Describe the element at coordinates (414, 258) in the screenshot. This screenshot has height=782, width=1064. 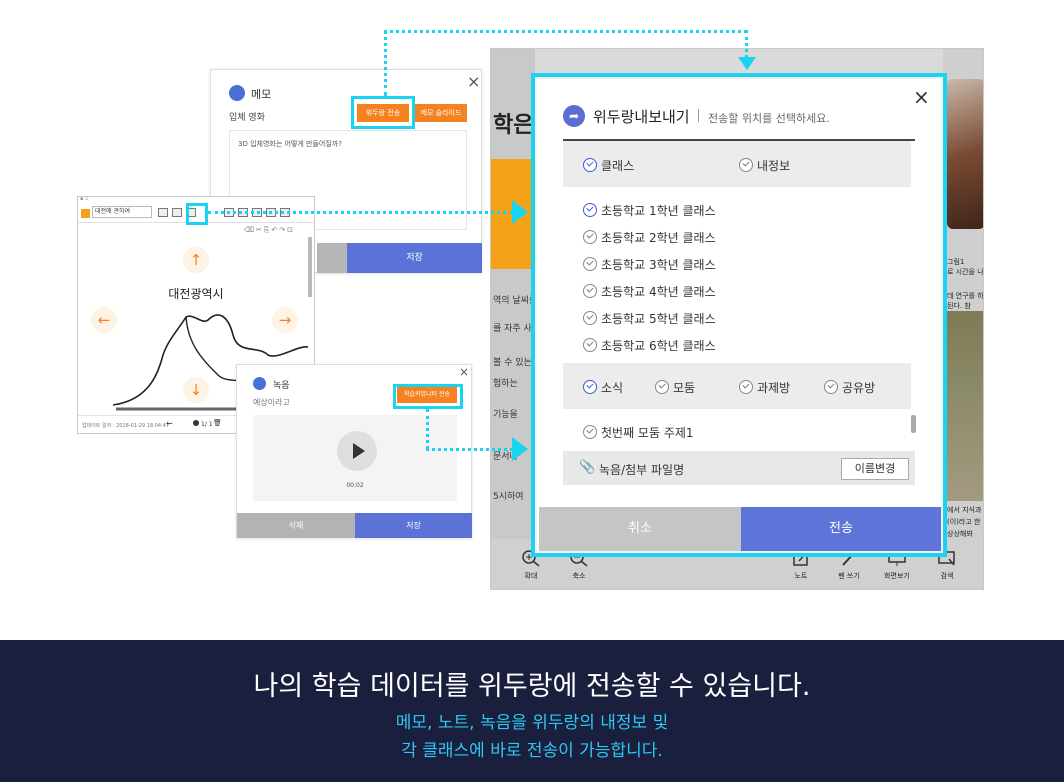
I see `memo-save-button: 저장` at that location.